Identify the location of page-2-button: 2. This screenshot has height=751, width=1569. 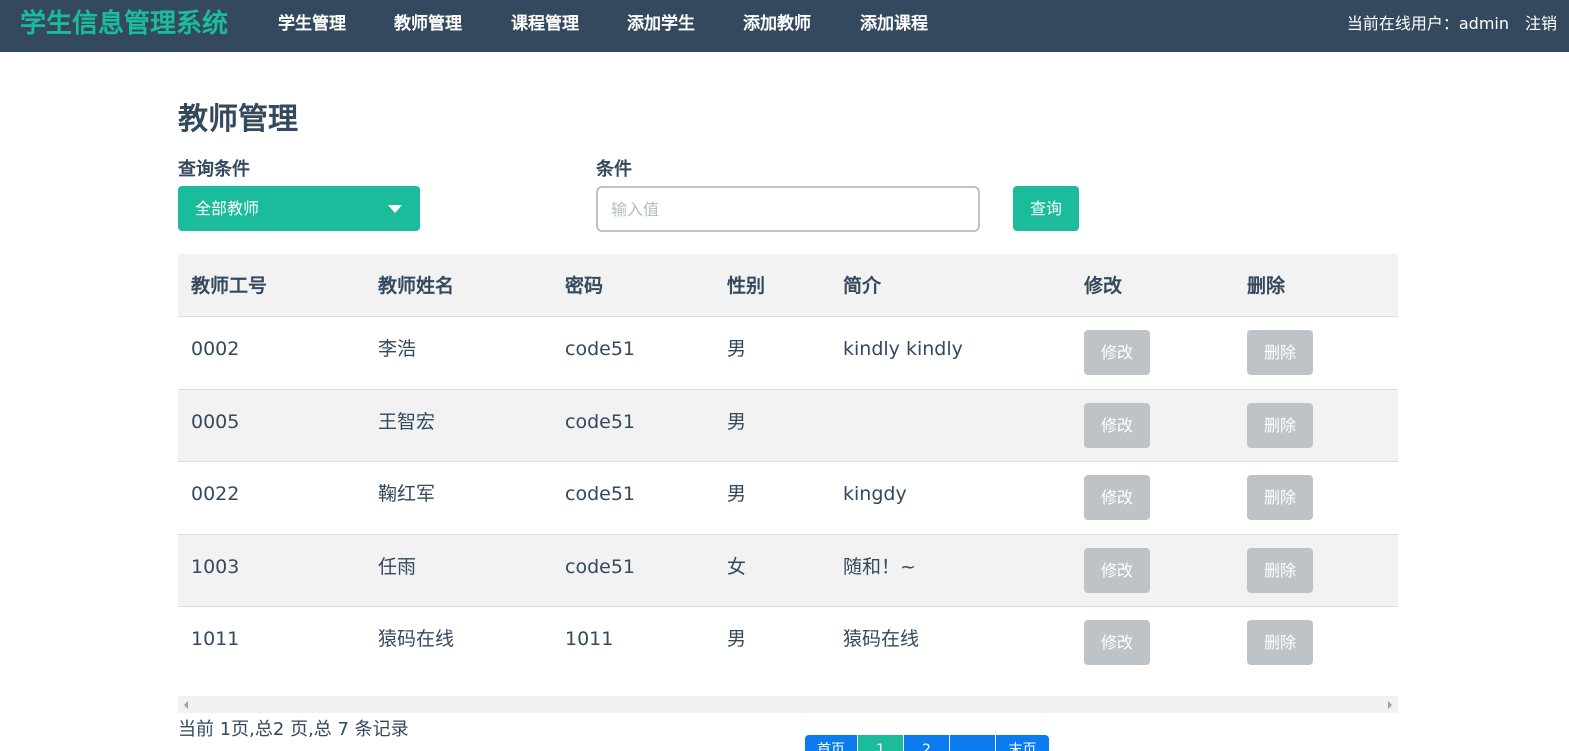
(927, 743).